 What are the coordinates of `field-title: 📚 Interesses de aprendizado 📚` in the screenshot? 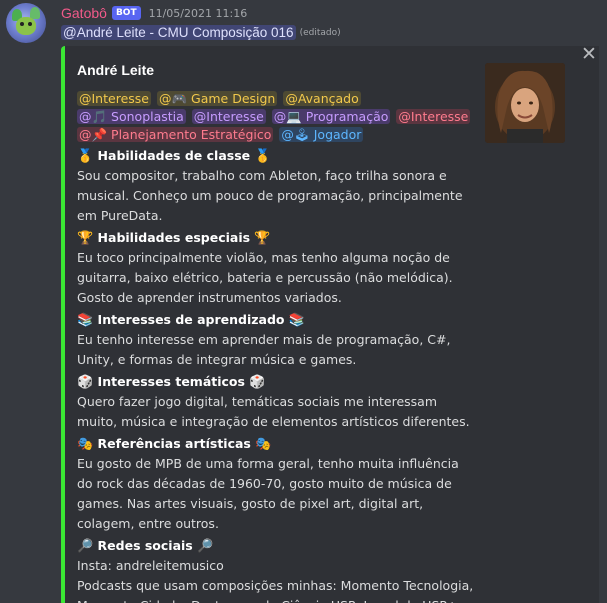 It's located at (277, 320).